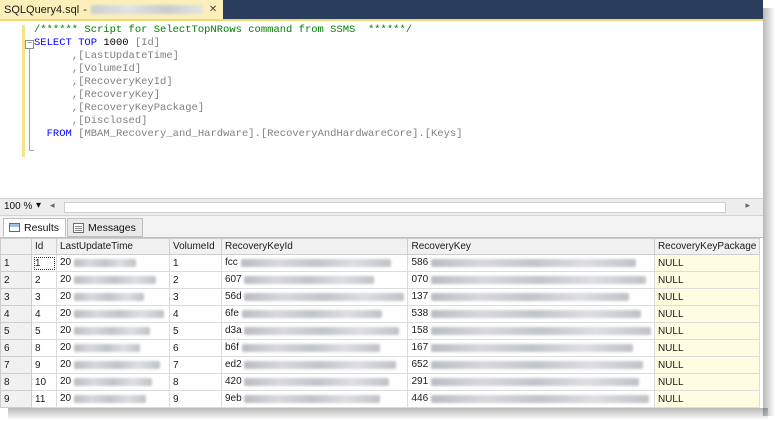 The width and height of the screenshot is (783, 428). I want to click on row-number: 8, so click(16, 382).